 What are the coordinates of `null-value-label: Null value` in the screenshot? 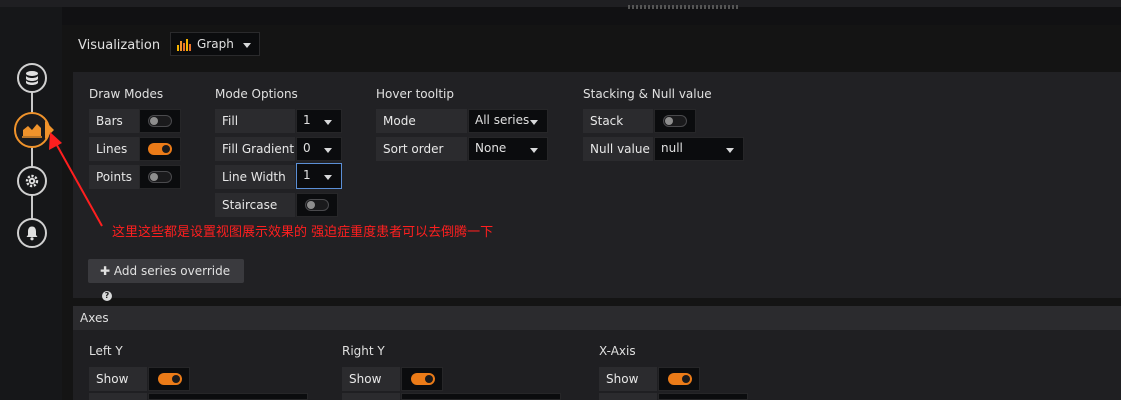 It's located at (618, 149).